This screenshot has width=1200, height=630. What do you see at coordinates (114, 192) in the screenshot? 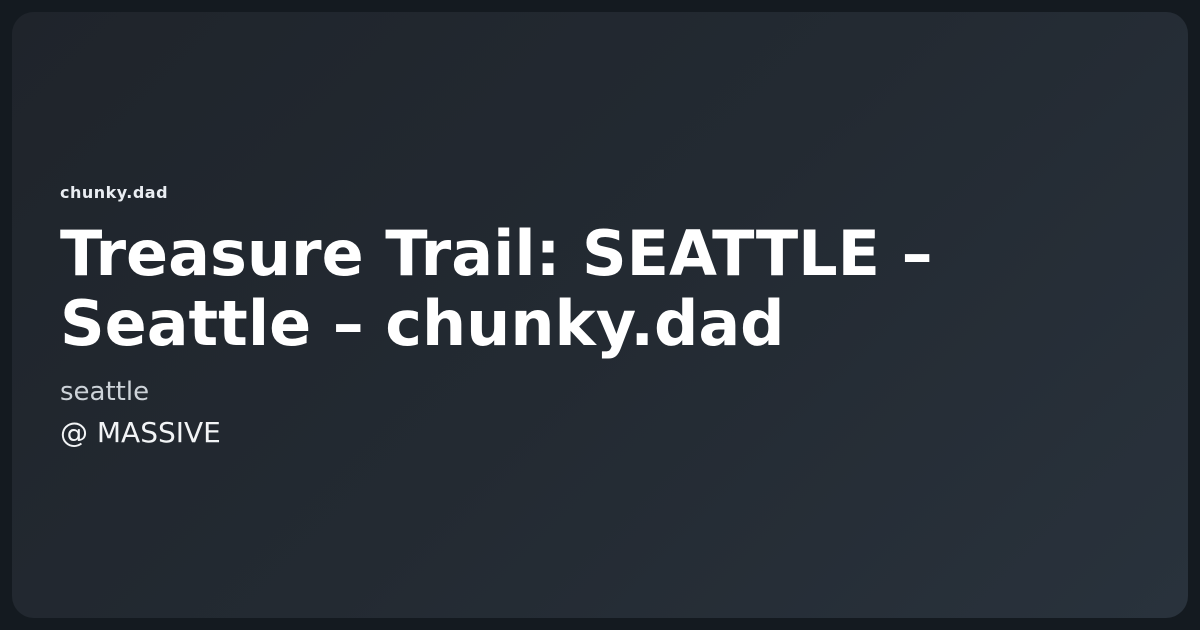
I see `site-name: chunky.dad` at bounding box center [114, 192].